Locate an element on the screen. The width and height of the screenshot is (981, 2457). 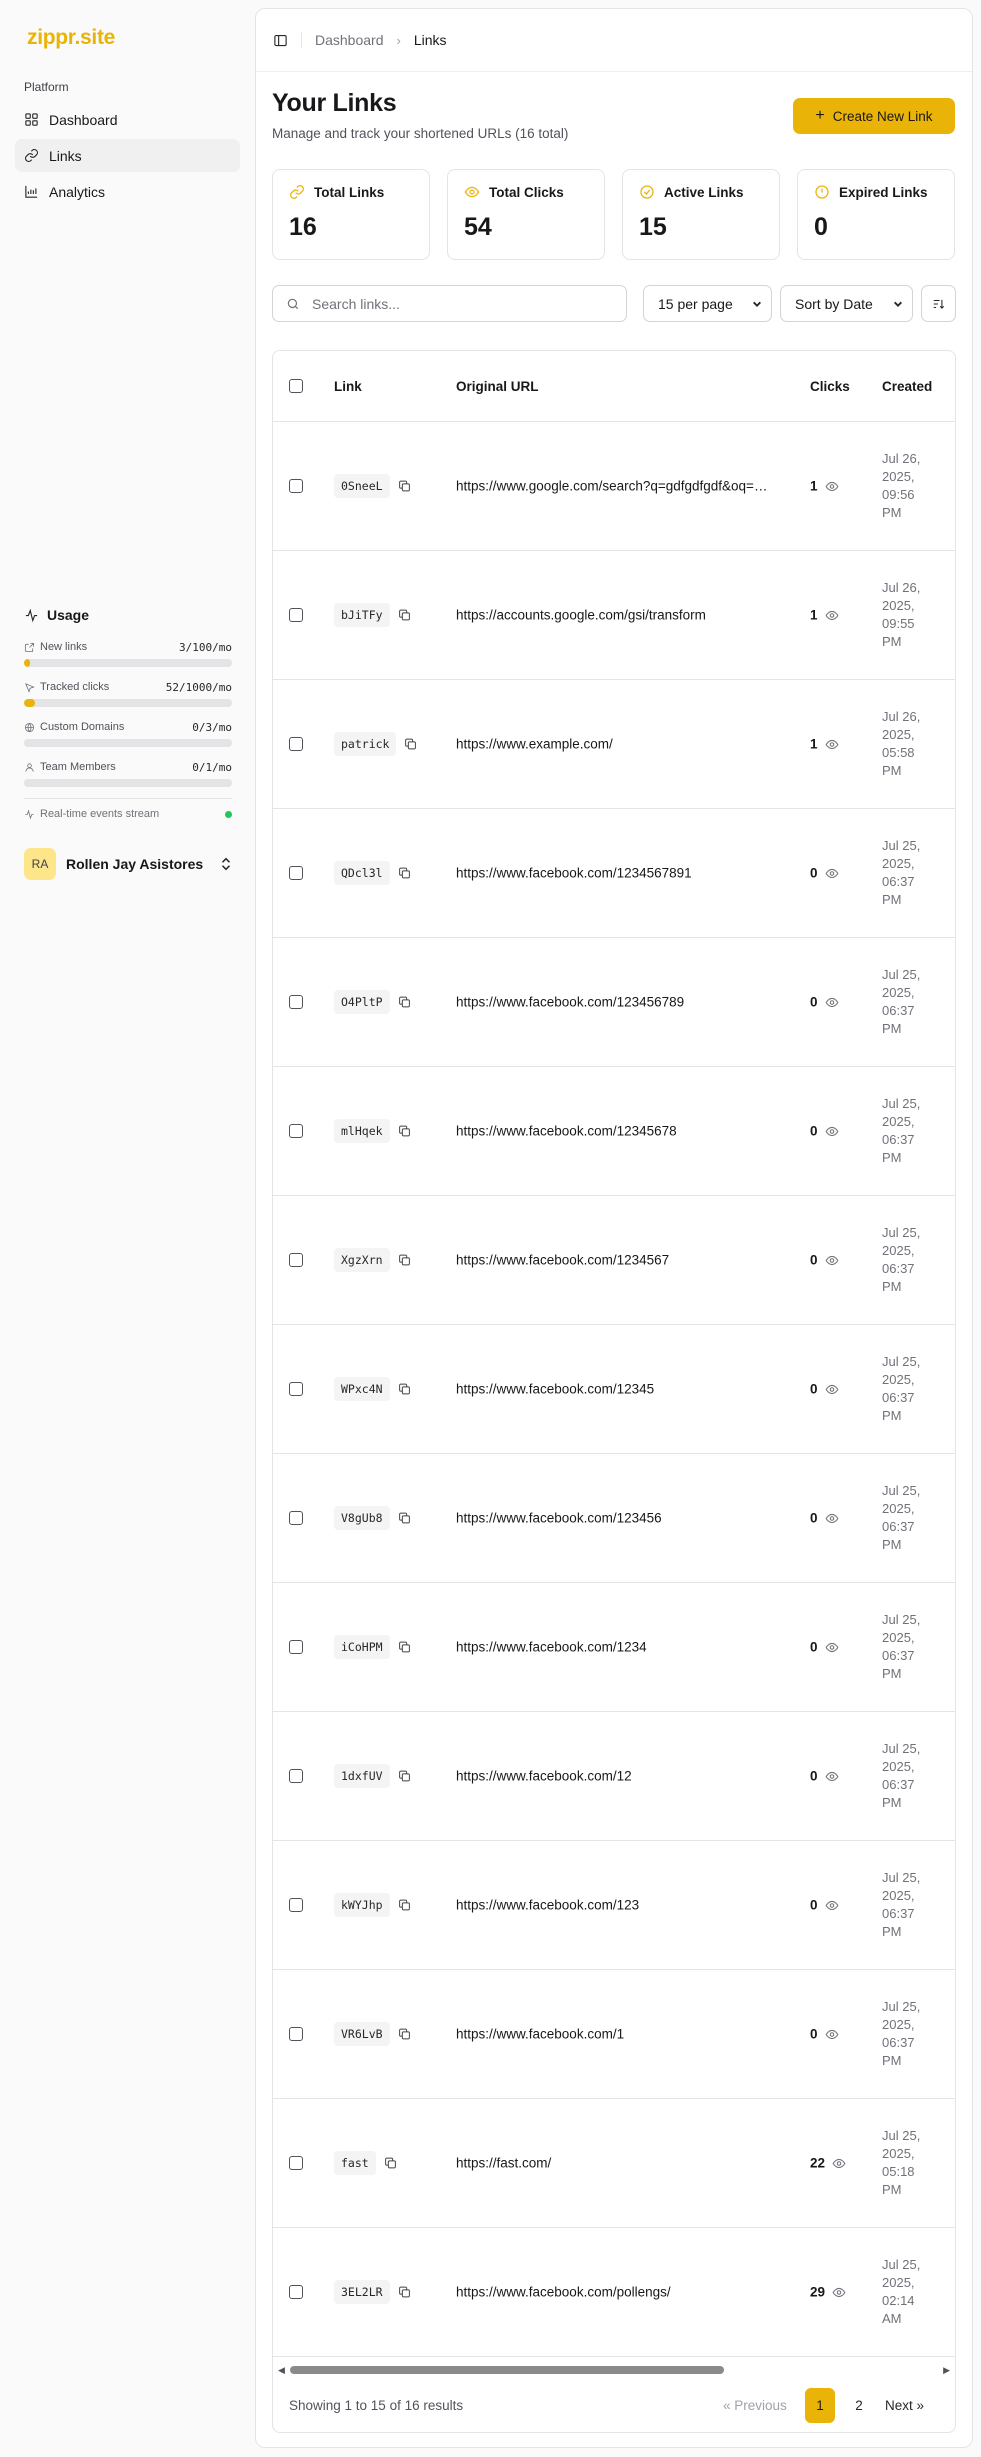
original-url: https://www.facebook.com/12 is located at coordinates (615, 1776).